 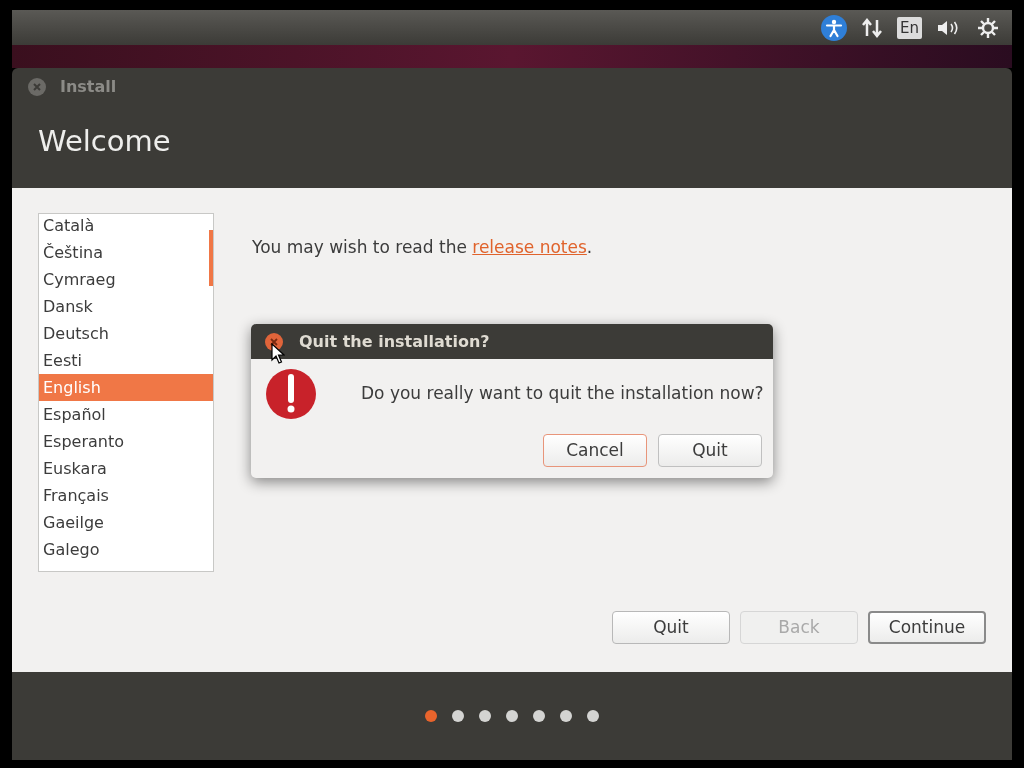 I want to click on language-item: Deutsch, so click(x=126, y=333).